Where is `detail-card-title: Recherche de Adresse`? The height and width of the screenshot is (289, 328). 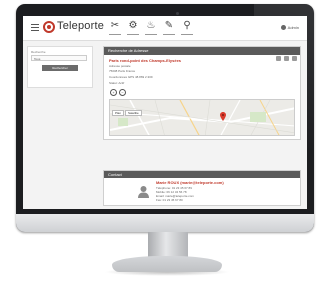 detail-card-title: Recherche de Adresse is located at coordinates (128, 50).